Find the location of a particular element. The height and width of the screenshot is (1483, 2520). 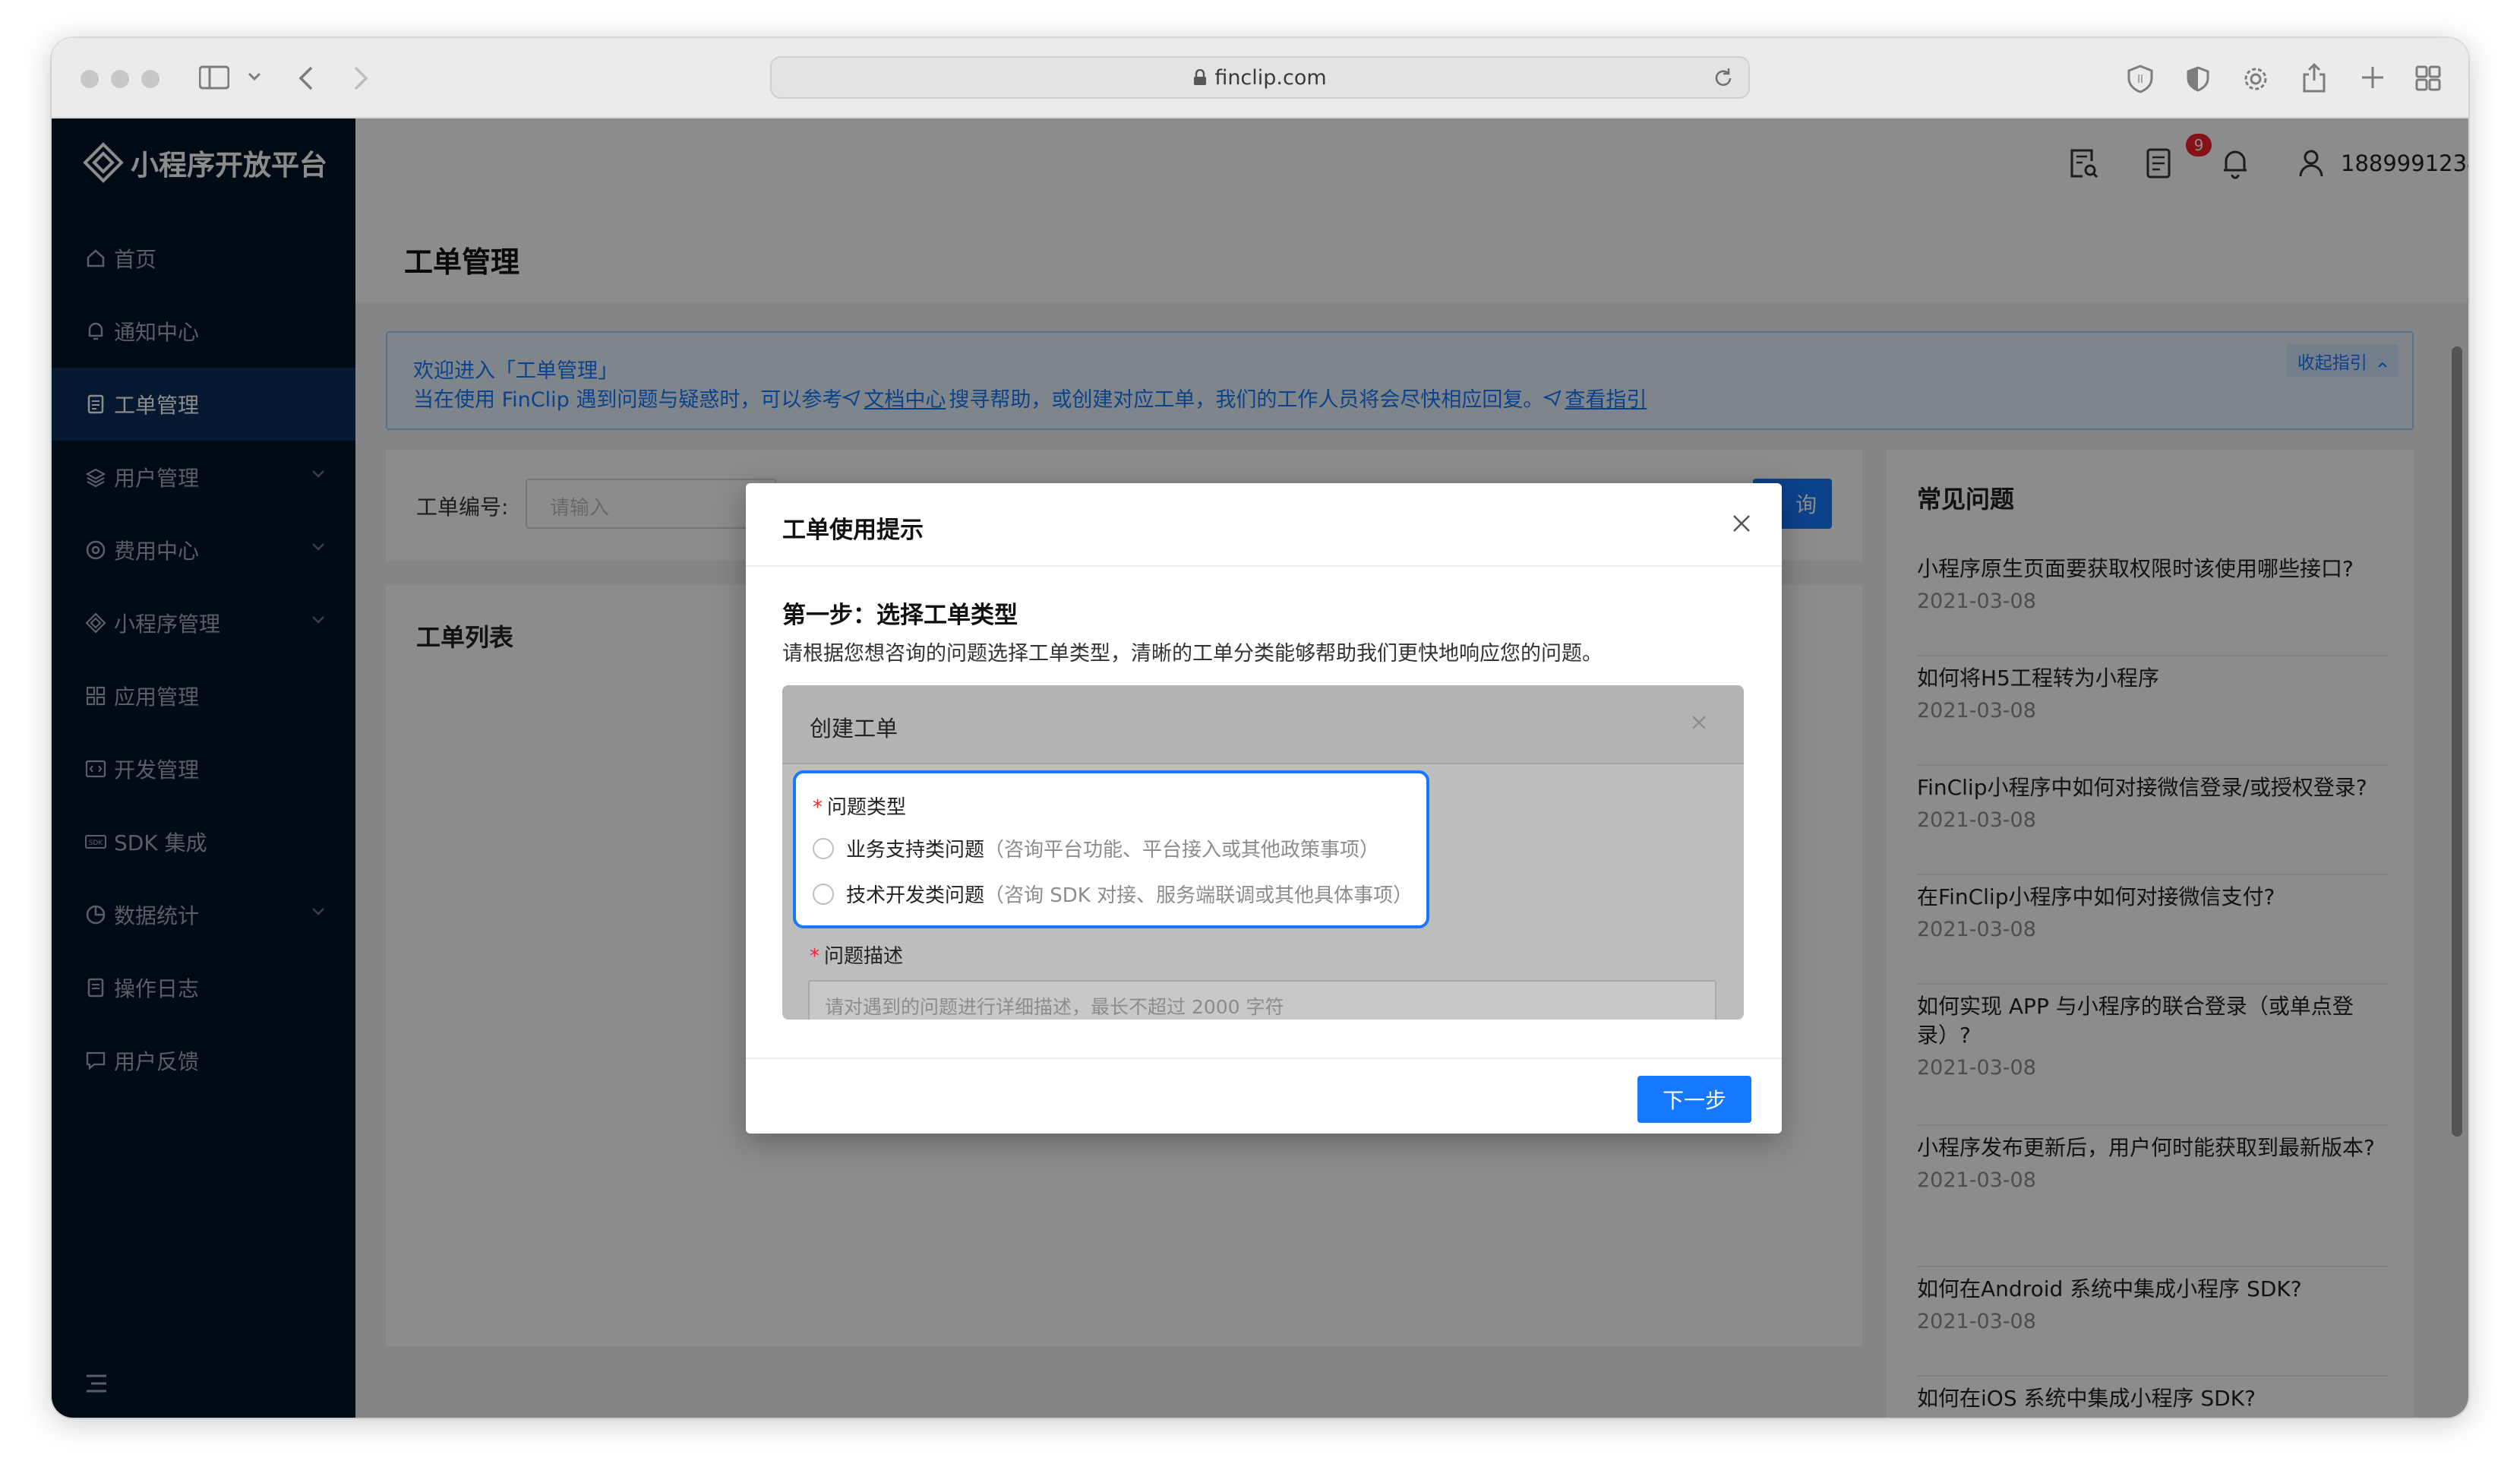

option-label: 技术开发类问题 is located at coordinates (915, 896).